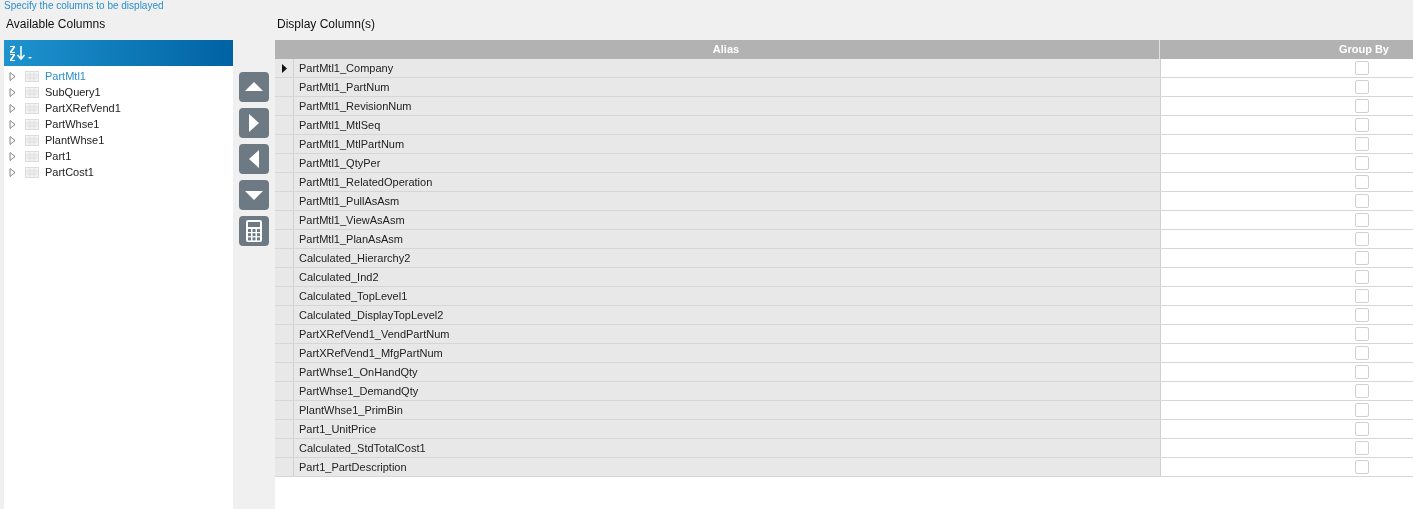 The image size is (1413, 509). I want to click on tree-item: PartMtl1, so click(65, 76).